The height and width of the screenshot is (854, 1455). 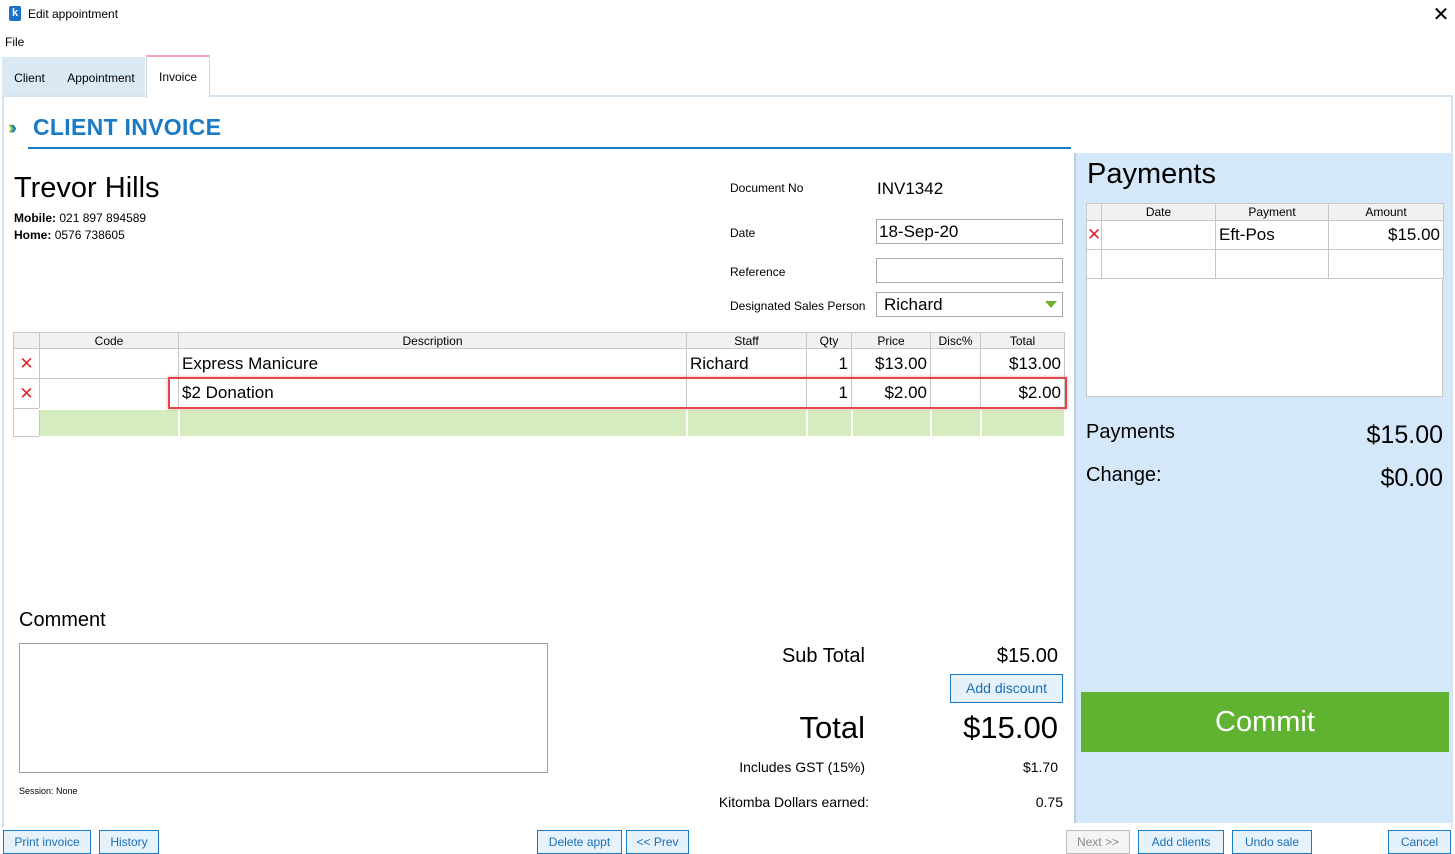 What do you see at coordinates (969, 304) in the screenshot?
I see `sales-person-select: Richard` at bounding box center [969, 304].